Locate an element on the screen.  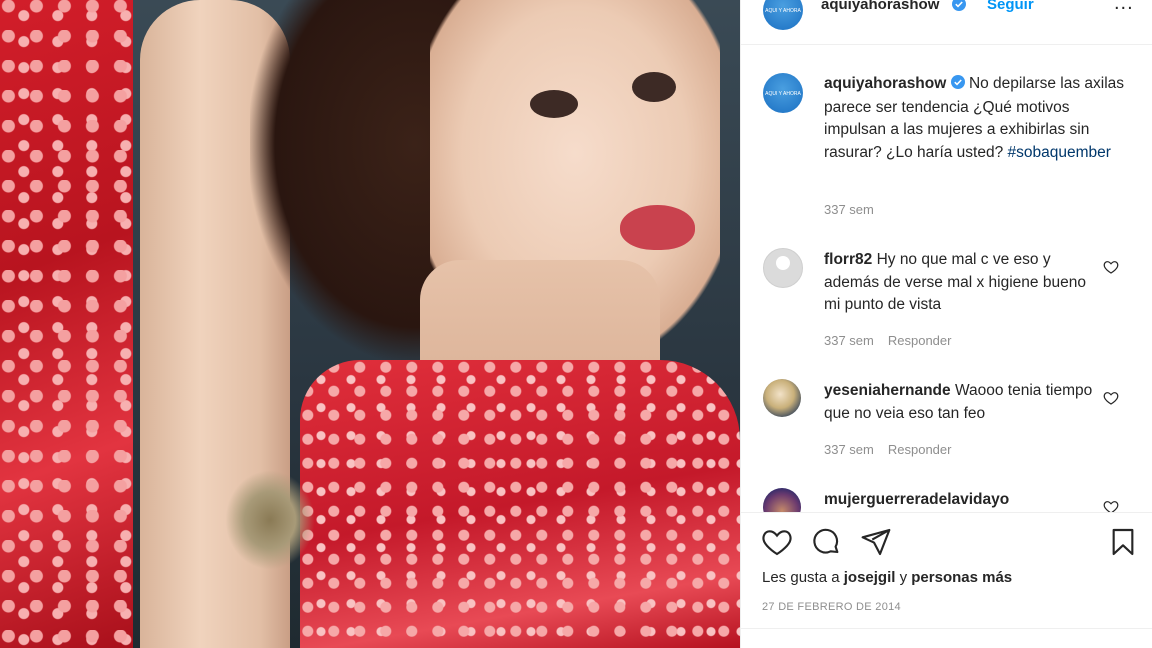
share-icon is located at coordinates (876, 544).